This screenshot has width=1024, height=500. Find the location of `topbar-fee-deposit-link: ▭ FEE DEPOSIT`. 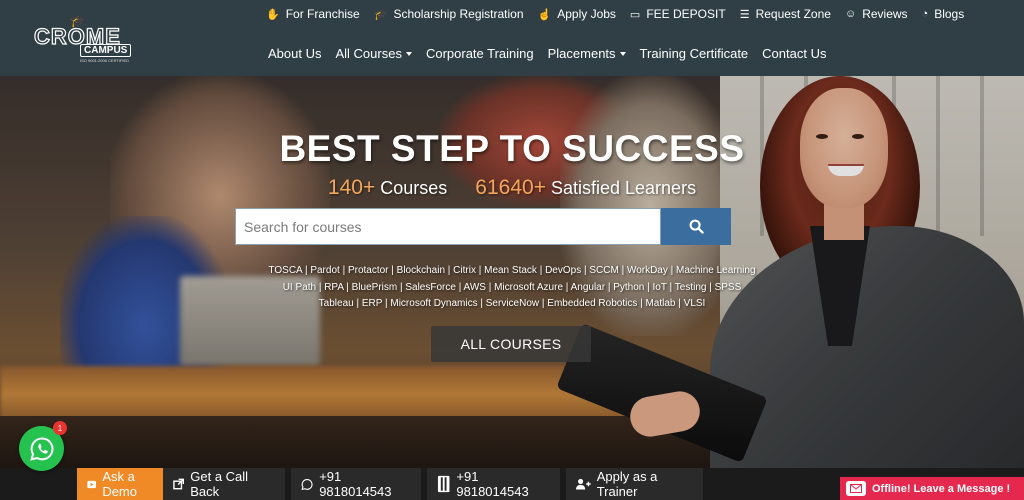

topbar-fee-deposit-link: ▭ FEE DEPOSIT is located at coordinates (678, 14).